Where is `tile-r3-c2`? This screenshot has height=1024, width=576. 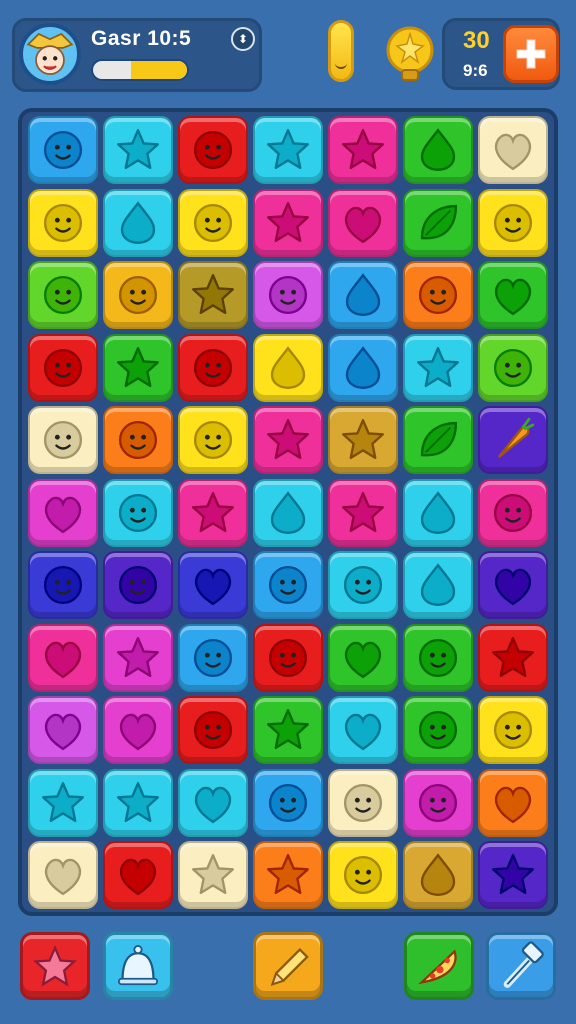 tile-r3-c2 is located at coordinates (213, 367).